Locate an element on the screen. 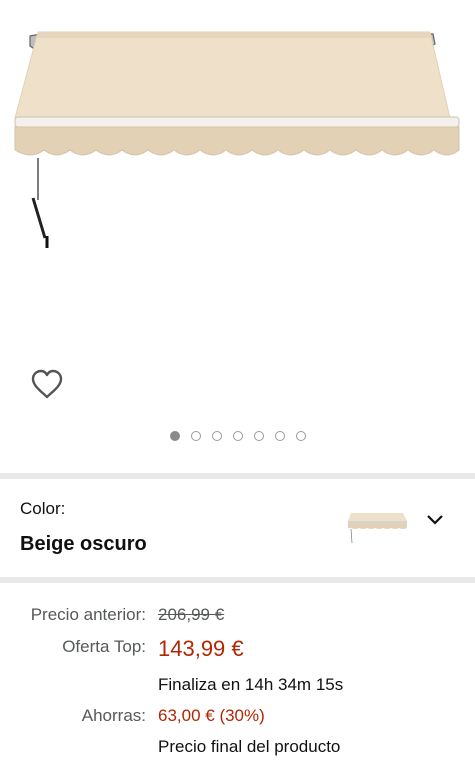  section-divider is located at coordinates (237, 580).